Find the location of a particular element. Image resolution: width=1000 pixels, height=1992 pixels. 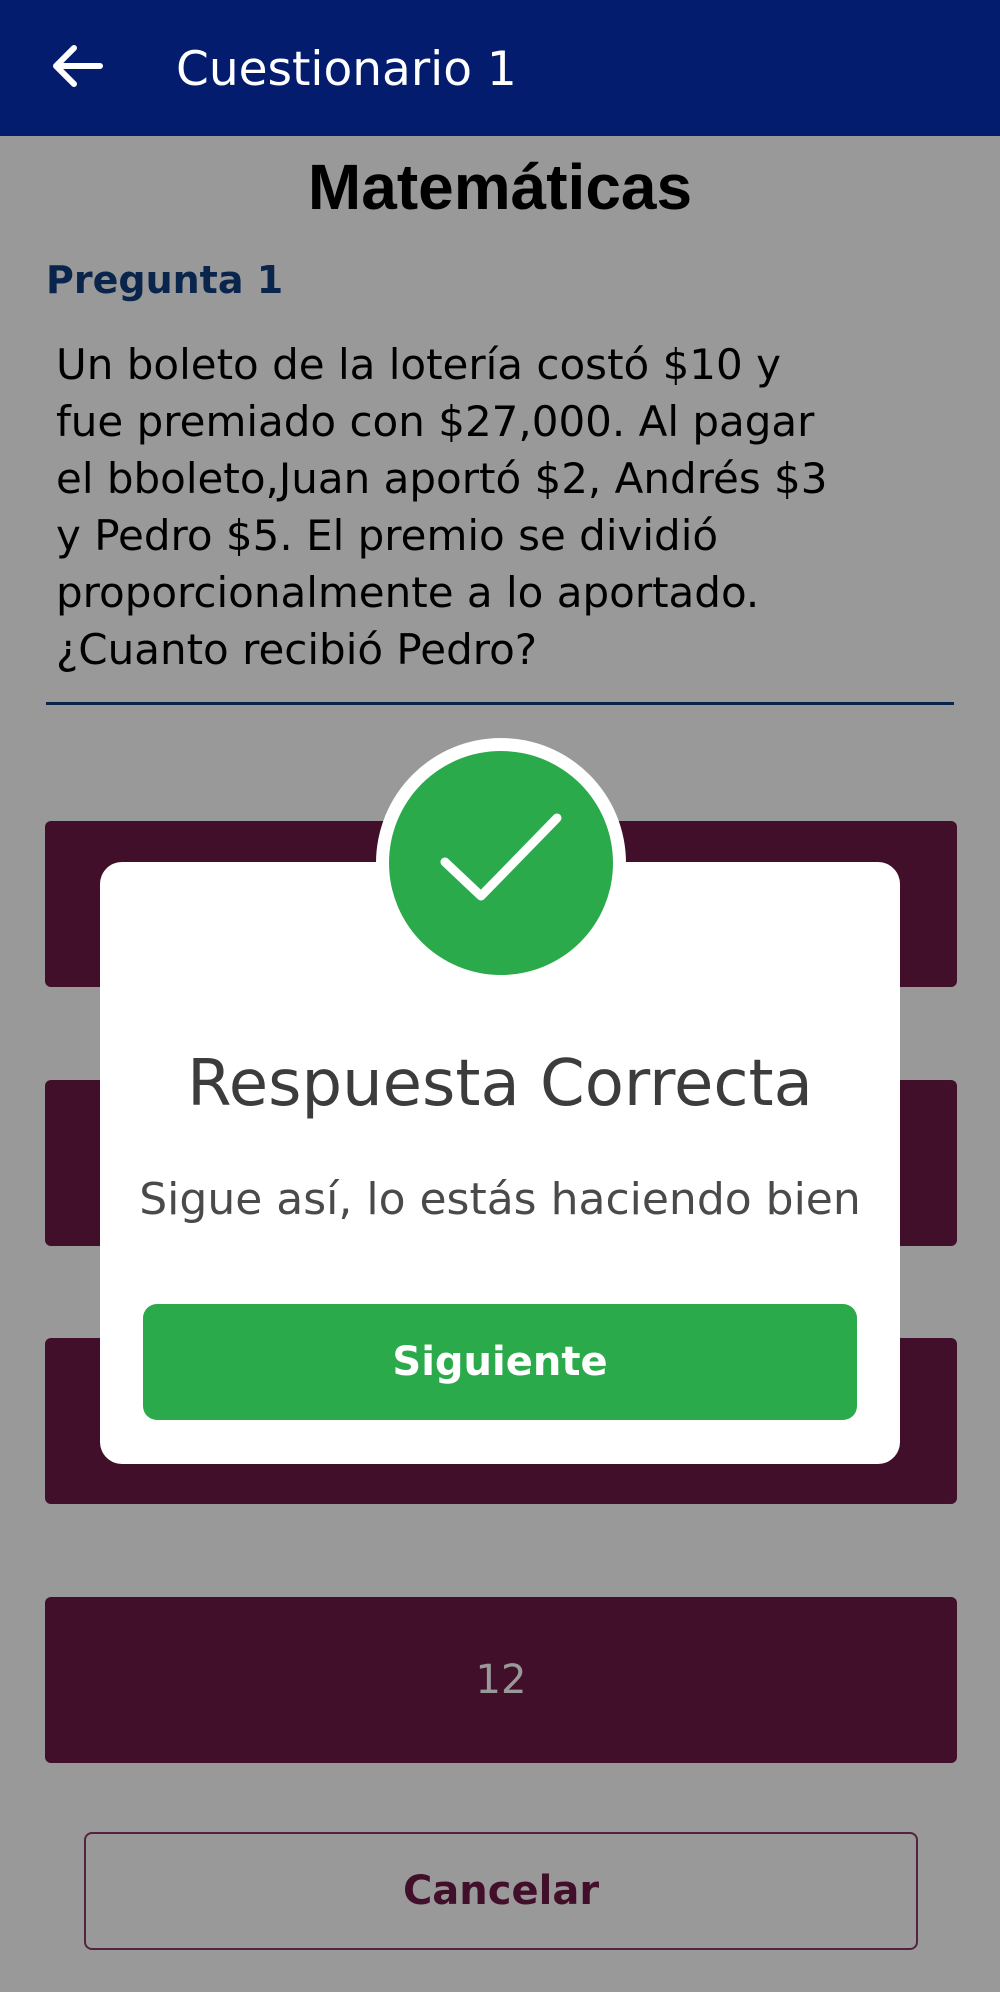

back-button is located at coordinates (76, 68).